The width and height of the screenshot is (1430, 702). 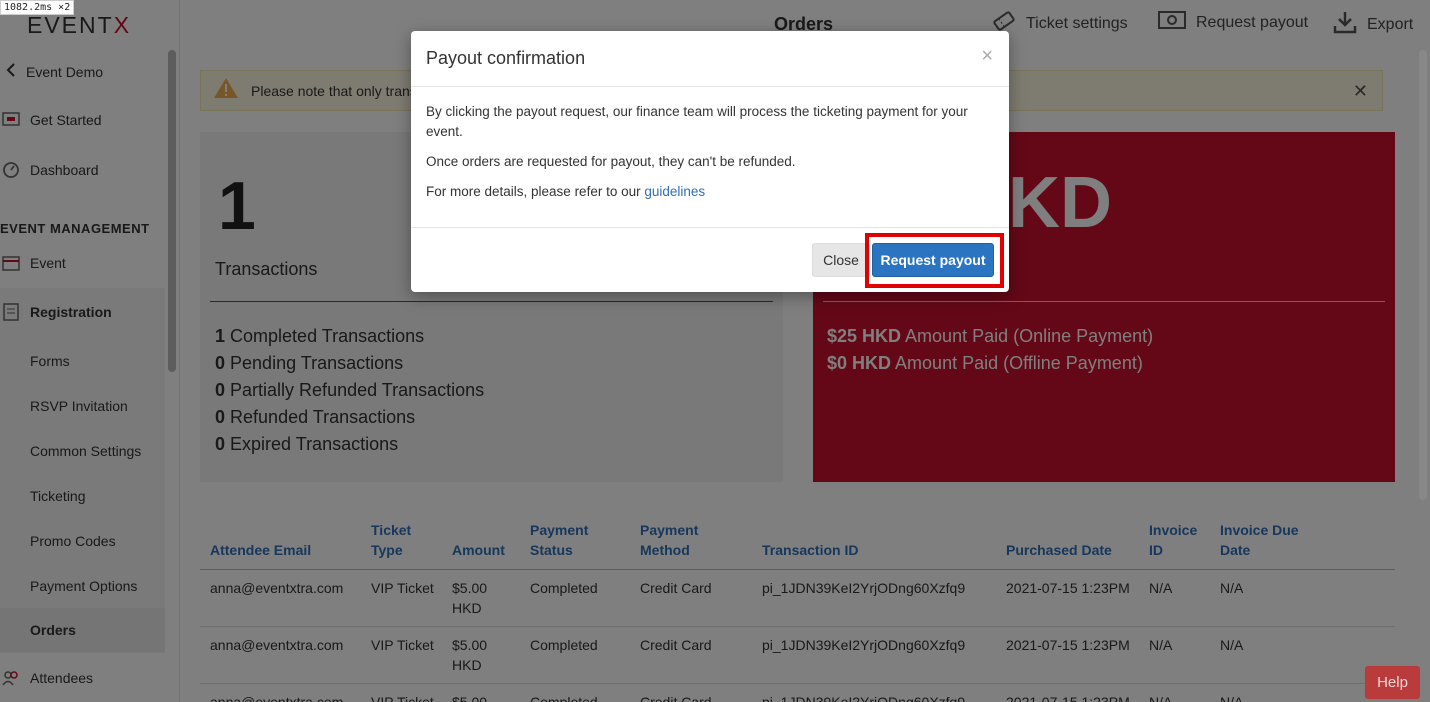 What do you see at coordinates (674, 191) in the screenshot?
I see `guidelines-link: guidelines` at bounding box center [674, 191].